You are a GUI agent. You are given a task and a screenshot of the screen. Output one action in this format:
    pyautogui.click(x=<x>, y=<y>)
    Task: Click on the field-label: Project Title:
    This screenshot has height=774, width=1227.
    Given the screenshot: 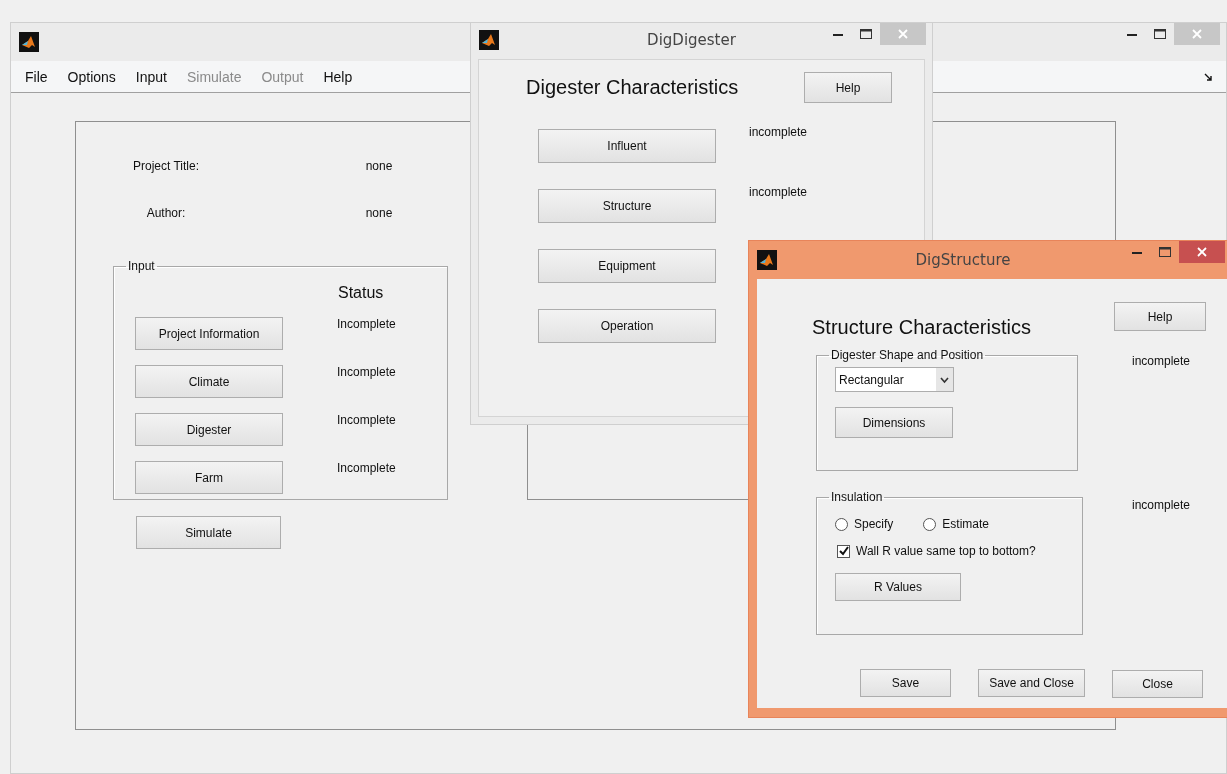 What is the action you would take?
    pyautogui.click(x=166, y=166)
    